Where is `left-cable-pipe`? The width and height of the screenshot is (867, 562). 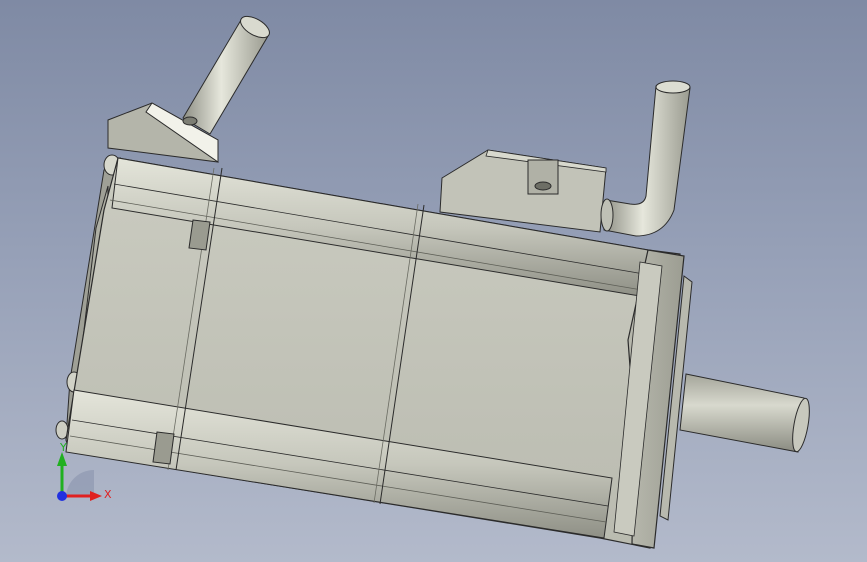 left-cable-pipe is located at coordinates (226, 75).